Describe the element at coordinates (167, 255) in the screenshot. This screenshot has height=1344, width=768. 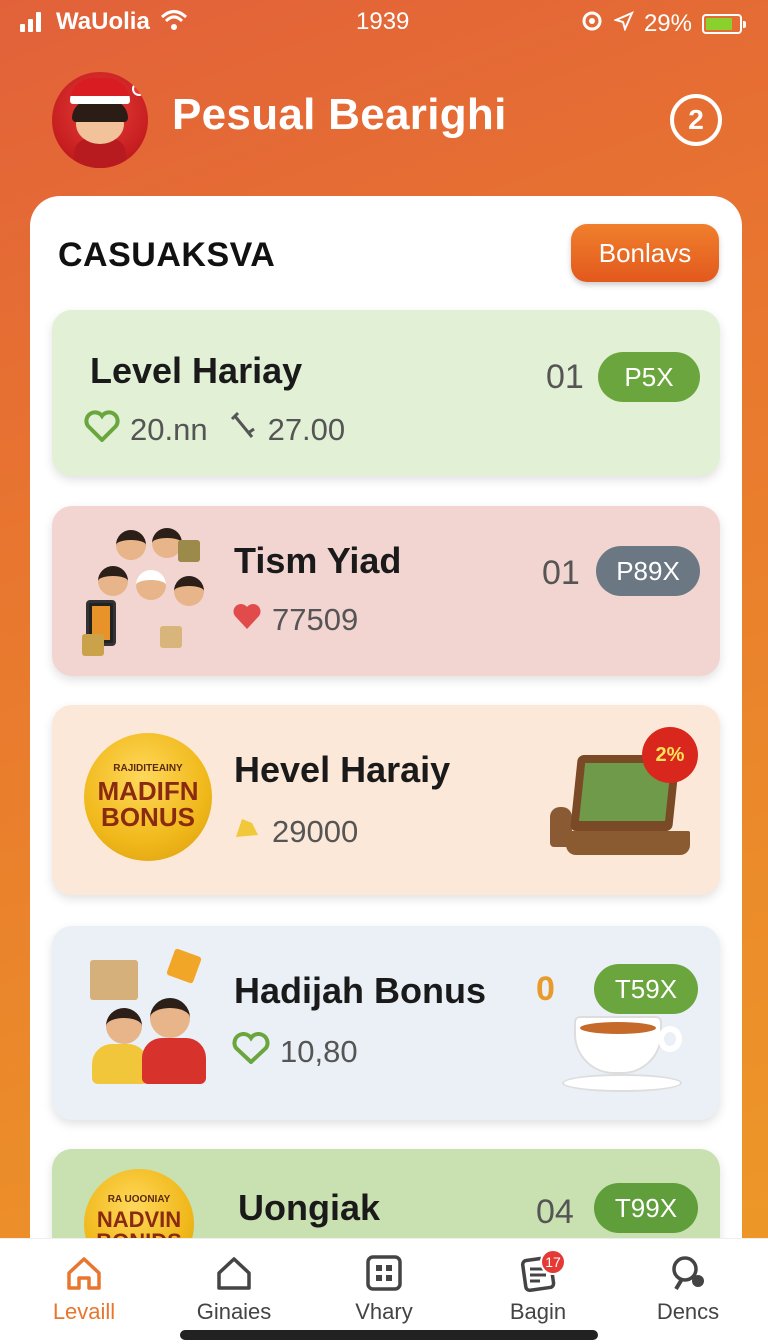
I see `section-title: CASUAKSVA` at that location.